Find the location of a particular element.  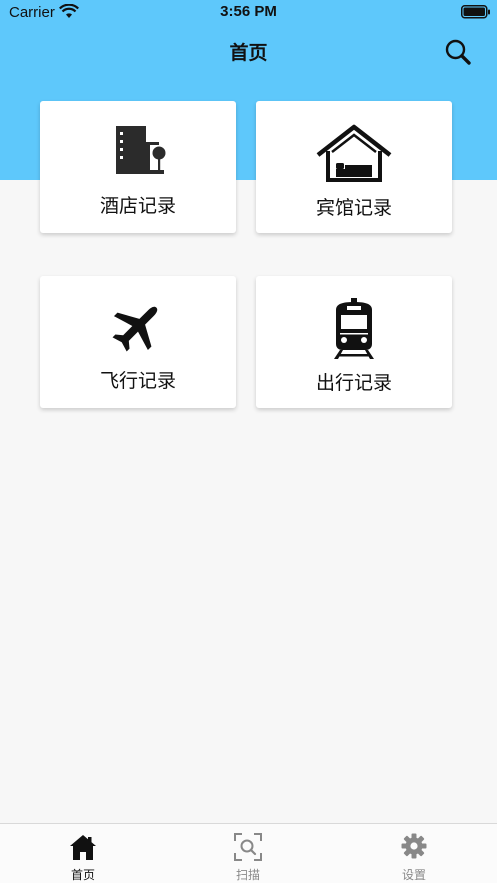

flight-record-card: 飞行记录 is located at coordinates (138, 342).